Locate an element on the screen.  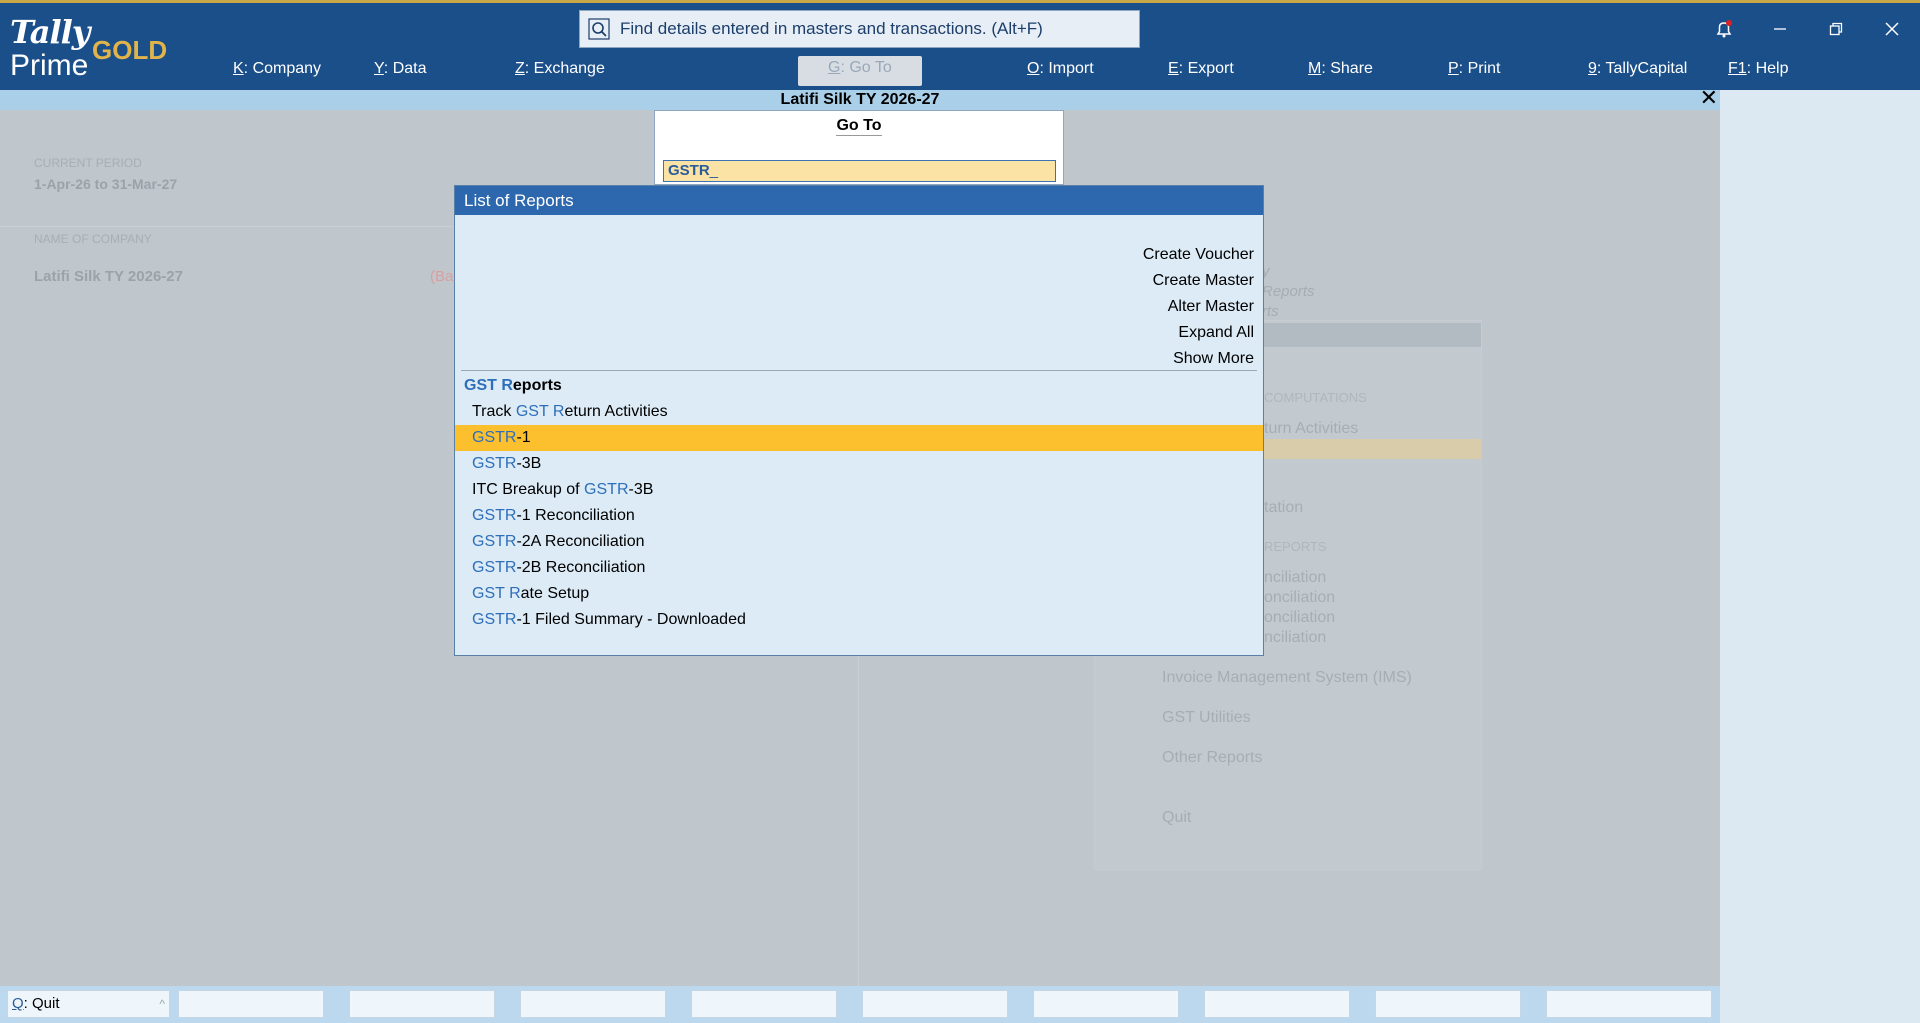
company-title-bar: Latifi Silk TY 2026-27 ✕ is located at coordinates (860, 98).